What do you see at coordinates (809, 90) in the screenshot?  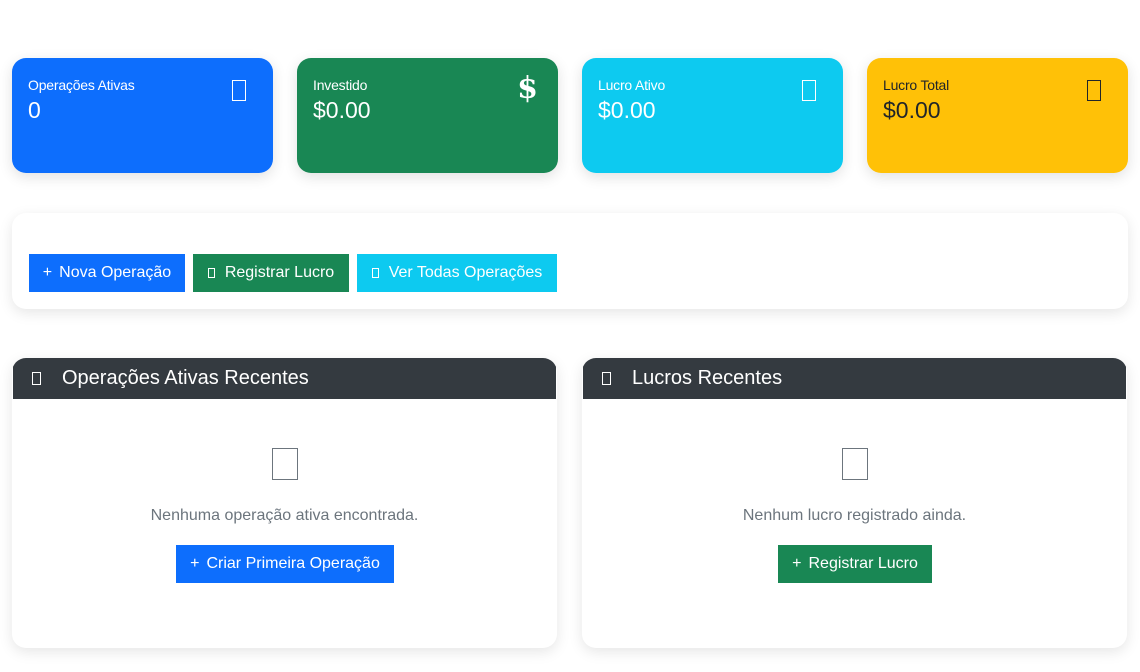 I see `chart-icon` at bounding box center [809, 90].